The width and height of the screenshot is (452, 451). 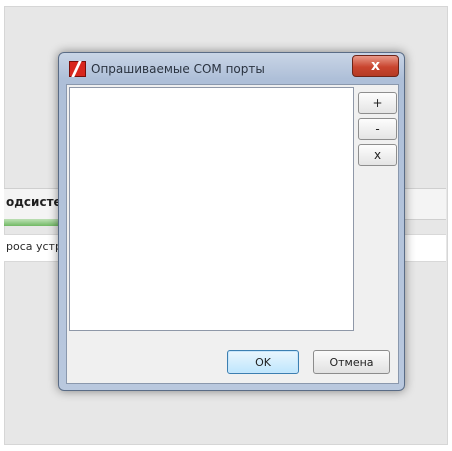 What do you see at coordinates (77, 69) in the screenshot?
I see `app-logo-icon` at bounding box center [77, 69].